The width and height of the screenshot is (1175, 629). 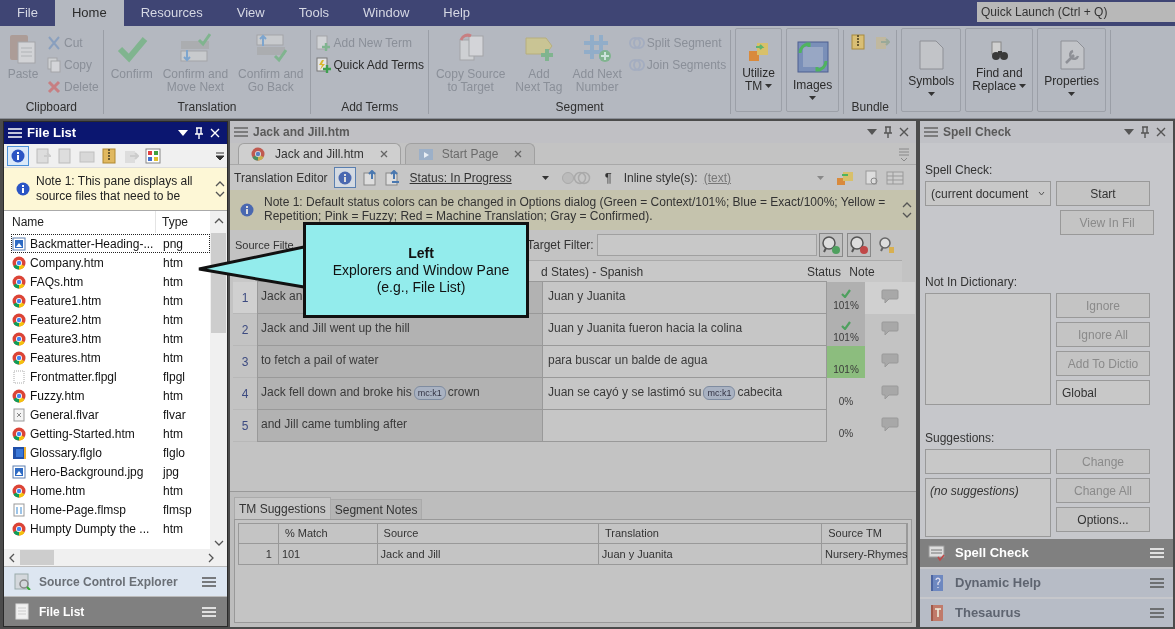 I want to click on grid-icon, so click(x=153, y=155).